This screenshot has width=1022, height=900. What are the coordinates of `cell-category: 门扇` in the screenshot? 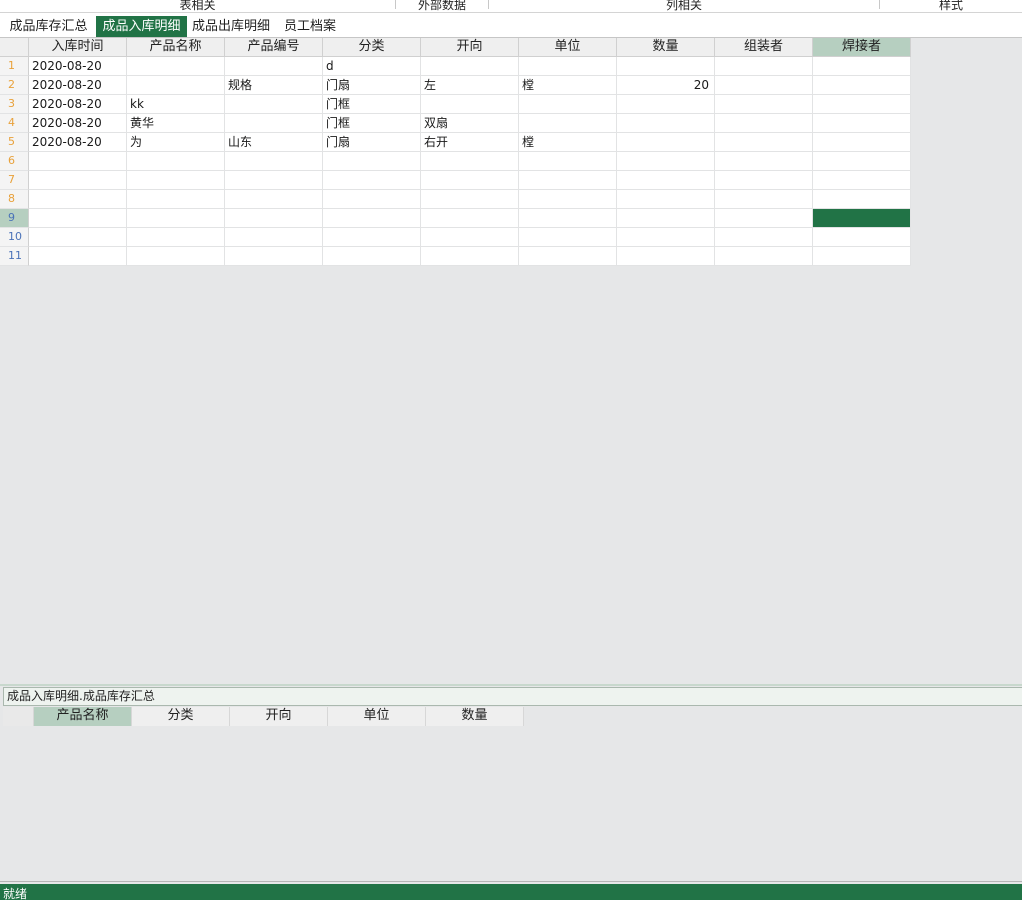 It's located at (372, 142).